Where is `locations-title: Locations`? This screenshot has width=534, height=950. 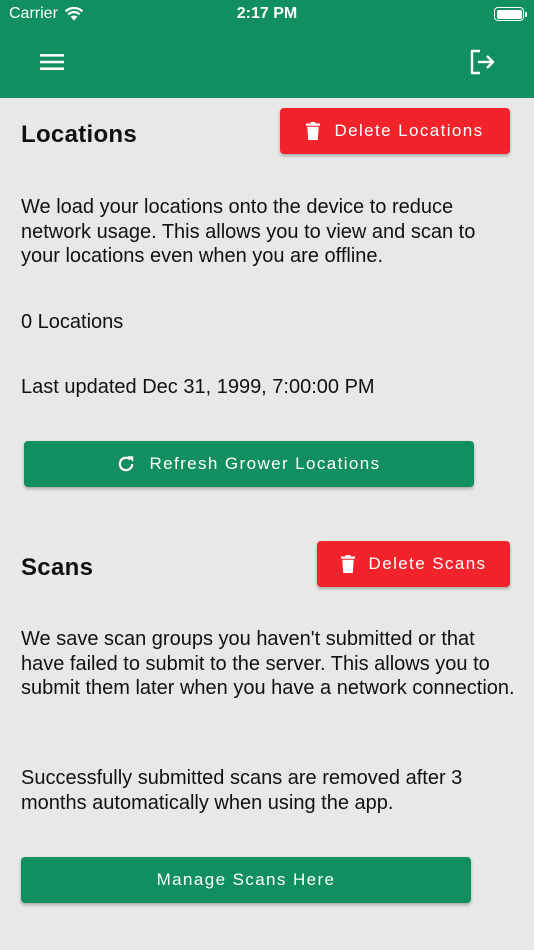
locations-title: Locations is located at coordinates (79, 134).